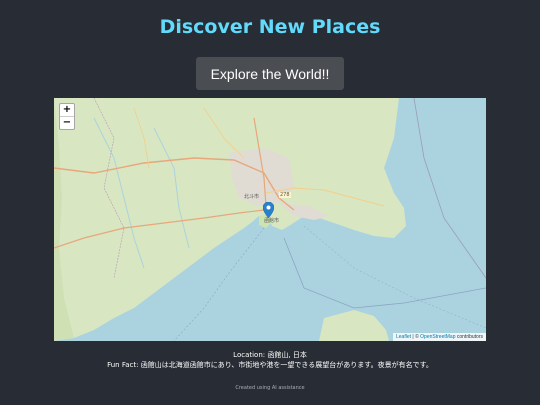  Describe the element at coordinates (270, 73) in the screenshot. I see `explore-button: Explore the World!!` at that location.